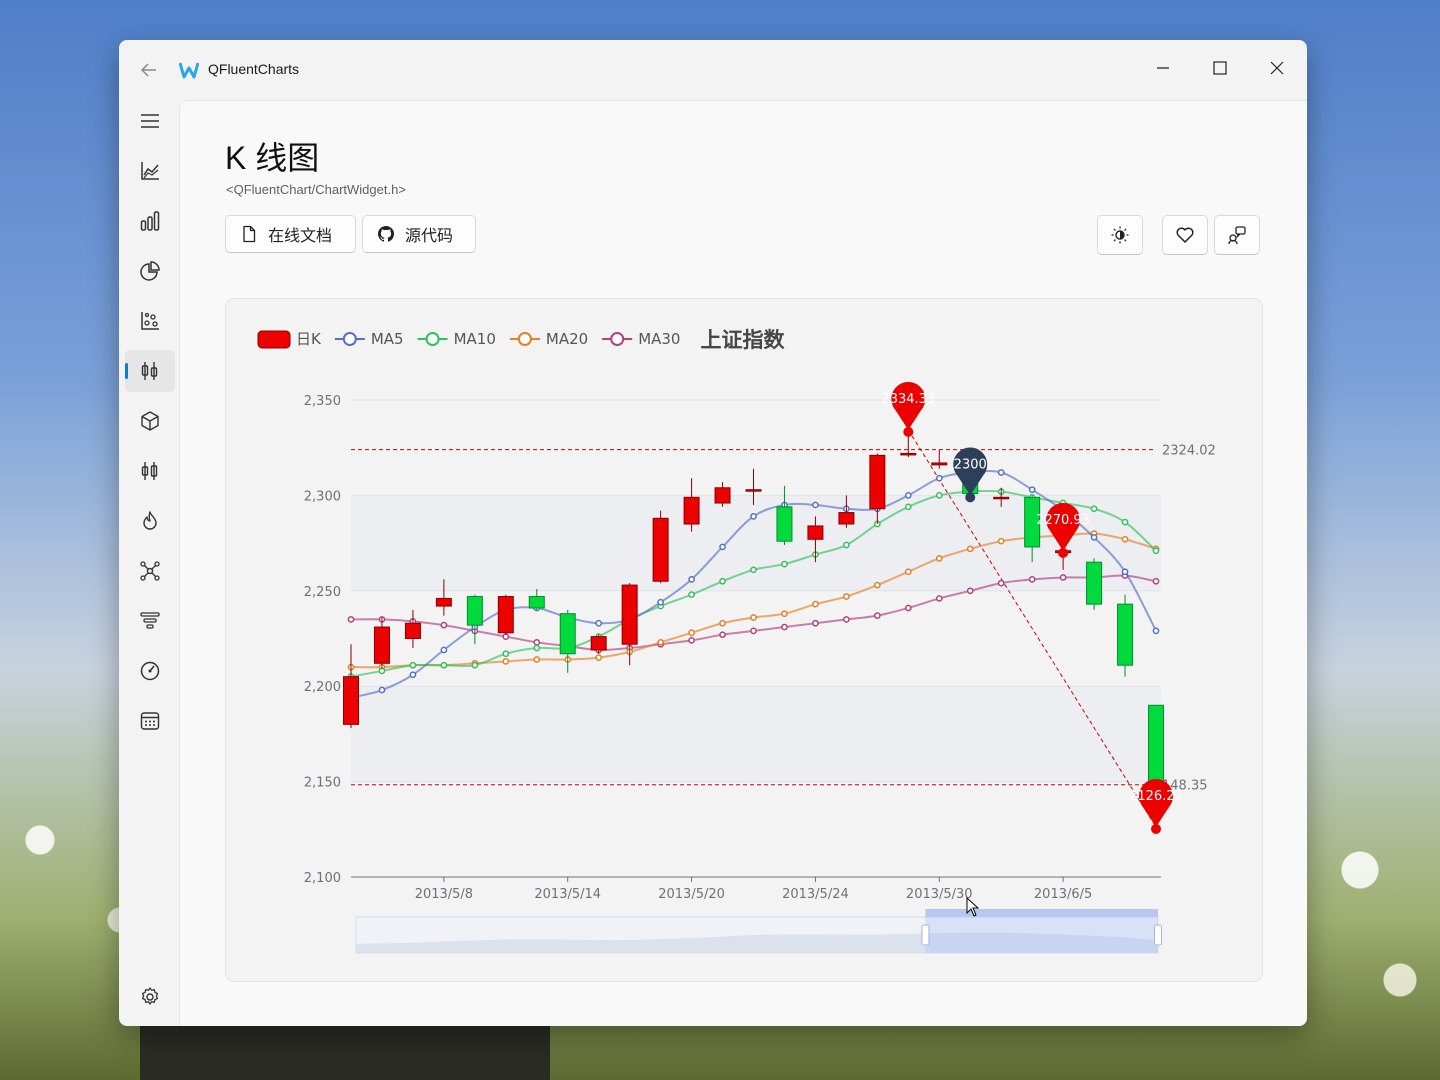 The width and height of the screenshot is (1440, 1080). I want to click on nav-menu-toggle, so click(150, 121).